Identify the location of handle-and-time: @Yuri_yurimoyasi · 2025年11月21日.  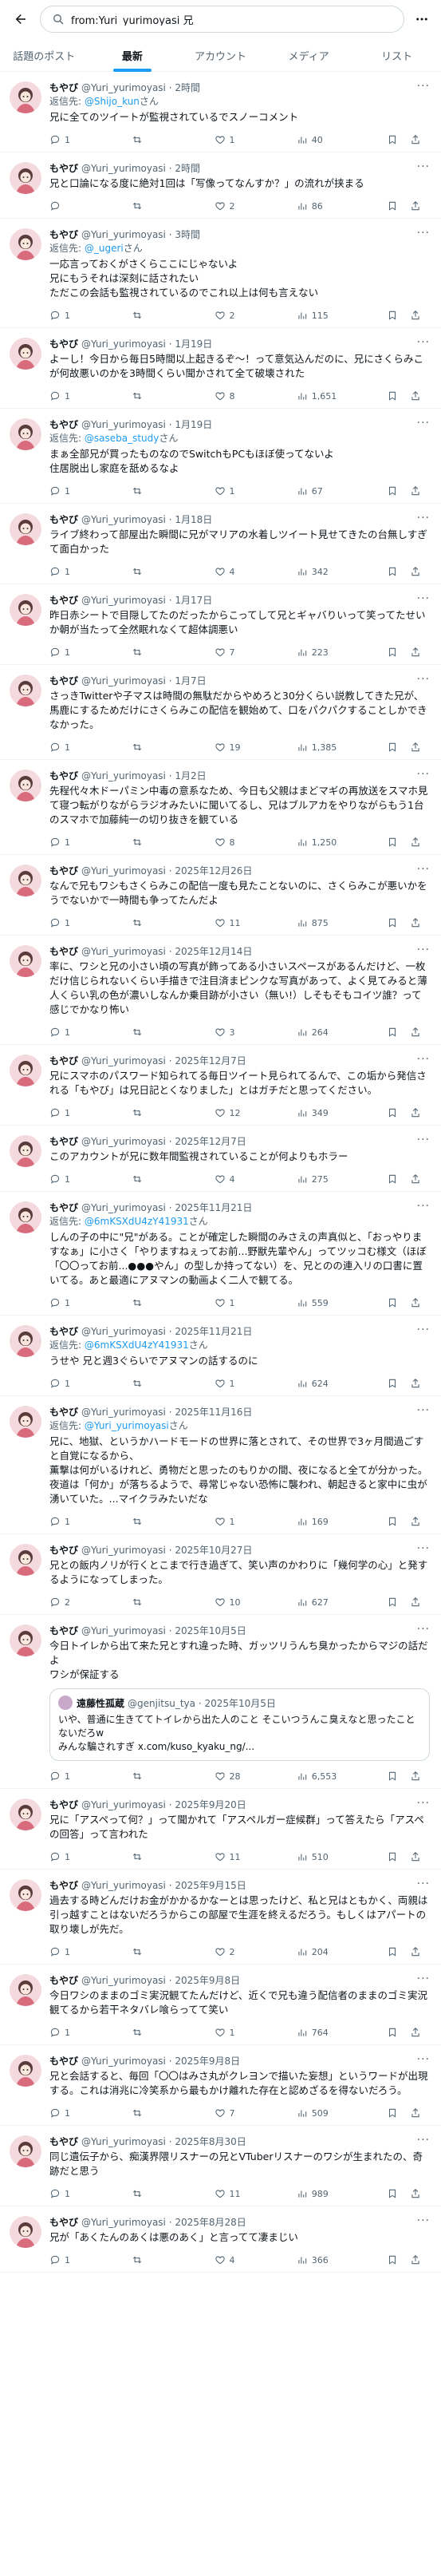
(166, 1331).